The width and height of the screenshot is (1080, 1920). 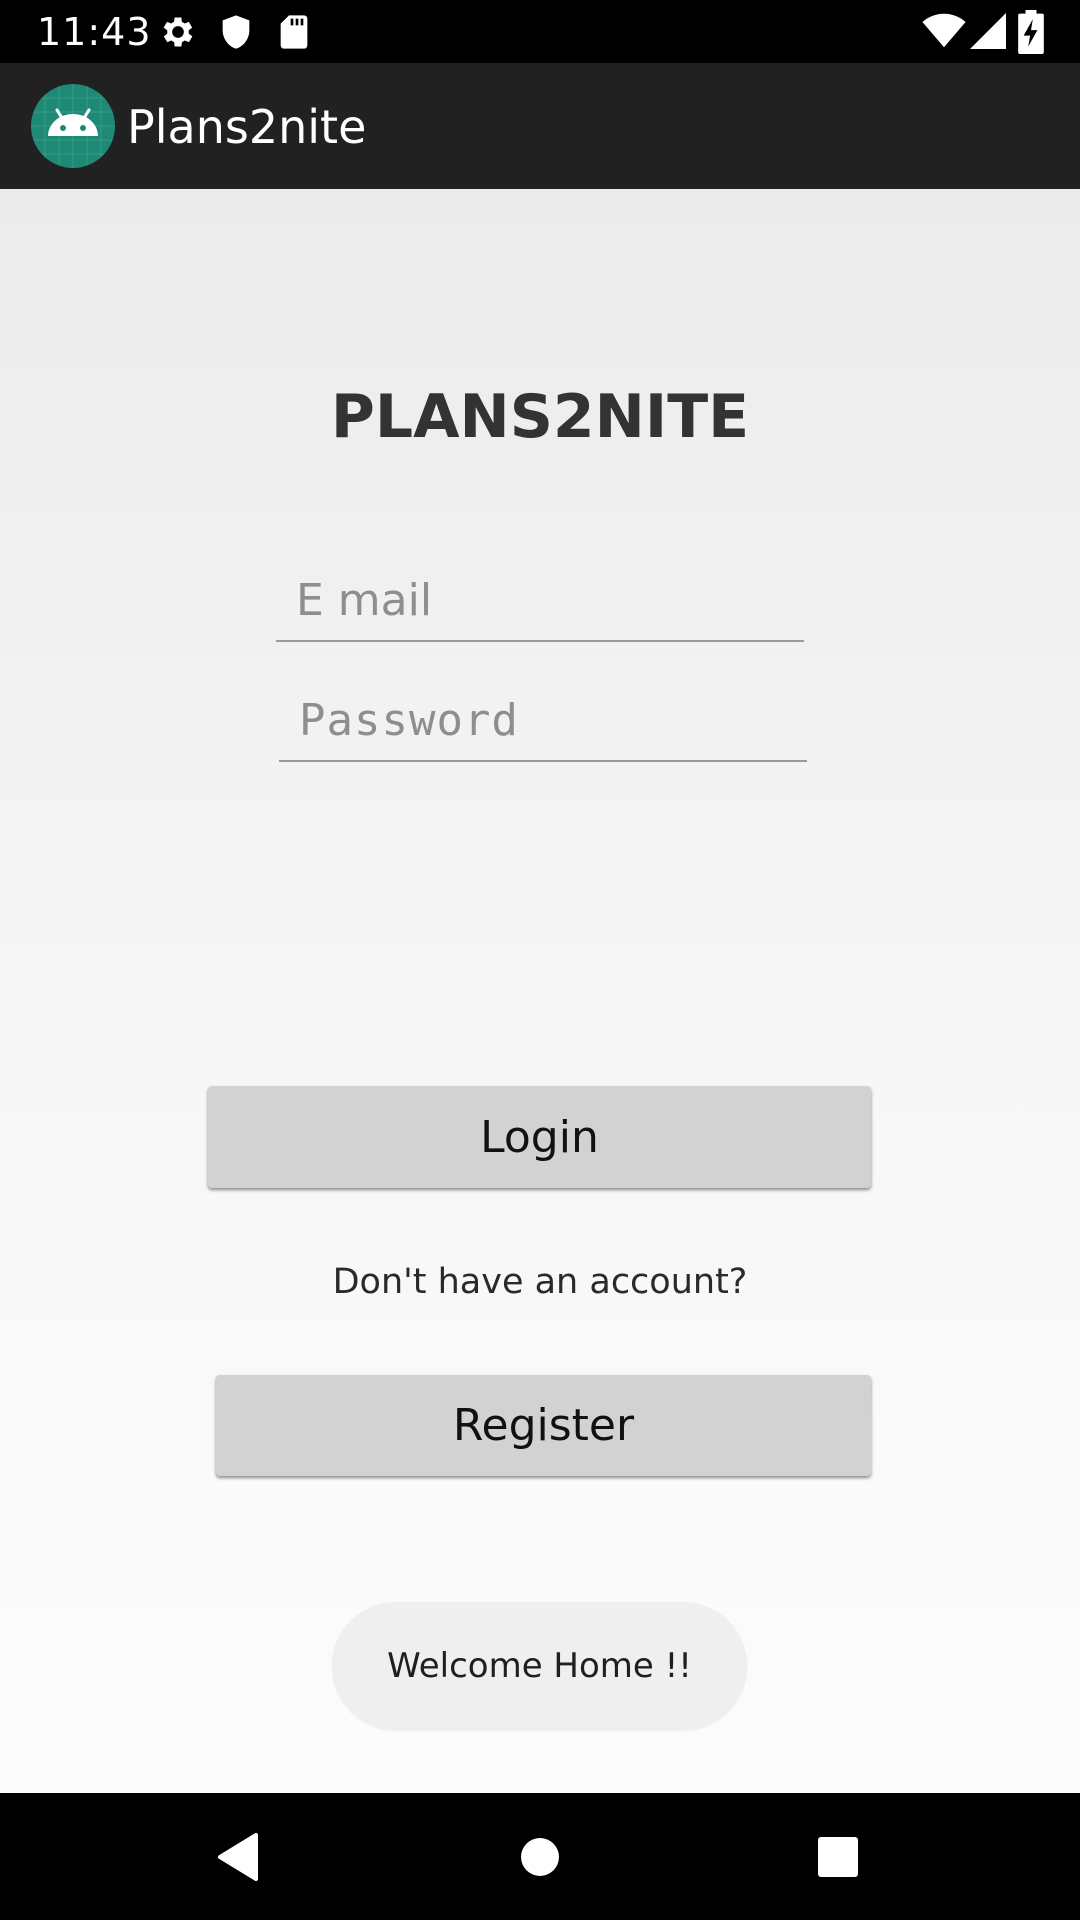 What do you see at coordinates (247, 127) in the screenshot?
I see `app-title: Plans2nite` at bounding box center [247, 127].